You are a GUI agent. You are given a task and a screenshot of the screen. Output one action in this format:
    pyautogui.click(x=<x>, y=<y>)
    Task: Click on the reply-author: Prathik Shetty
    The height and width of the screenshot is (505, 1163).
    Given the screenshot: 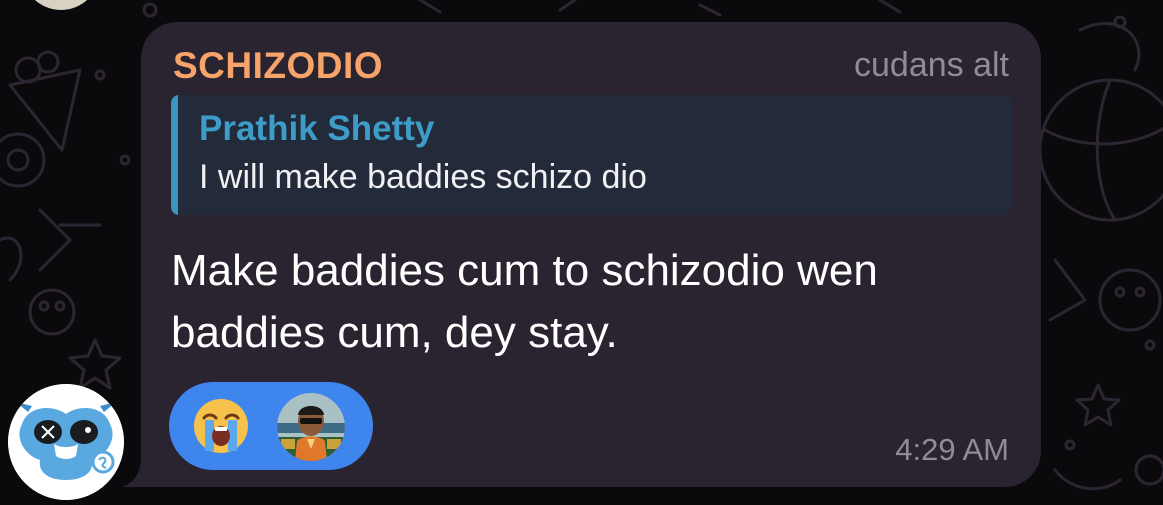 What is the action you would take?
    pyautogui.click(x=317, y=128)
    